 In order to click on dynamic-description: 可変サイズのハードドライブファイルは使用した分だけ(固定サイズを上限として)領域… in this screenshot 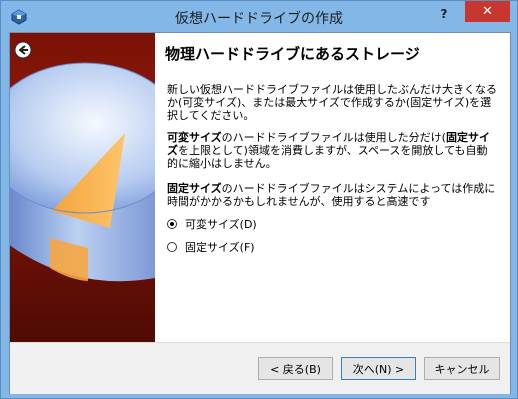, I will do `click(332, 150)`.